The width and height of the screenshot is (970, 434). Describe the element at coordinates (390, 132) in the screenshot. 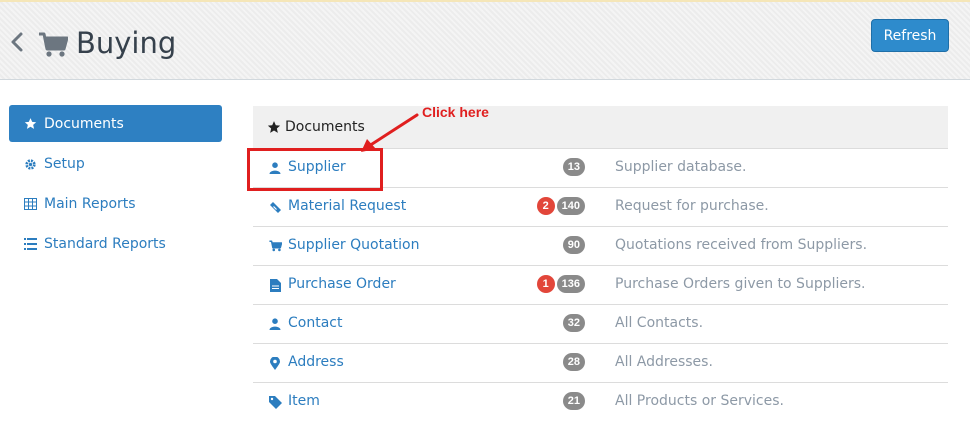

I see `annotation-arrow` at that location.